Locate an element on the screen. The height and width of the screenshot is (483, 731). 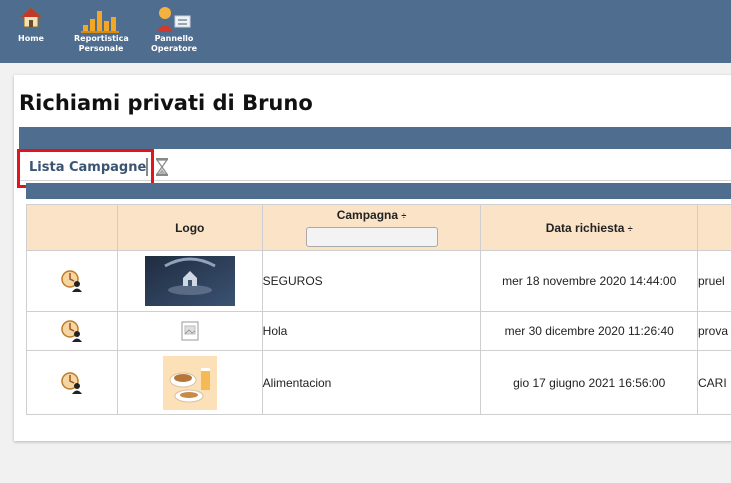
seguros-logo-image is located at coordinates (189, 281).